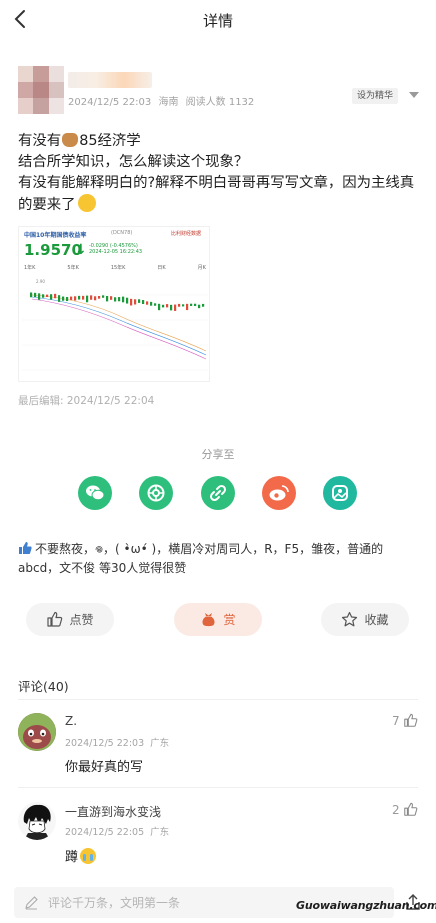 This screenshot has width=436, height=923. I want to click on weibo-icon, so click(279, 493).